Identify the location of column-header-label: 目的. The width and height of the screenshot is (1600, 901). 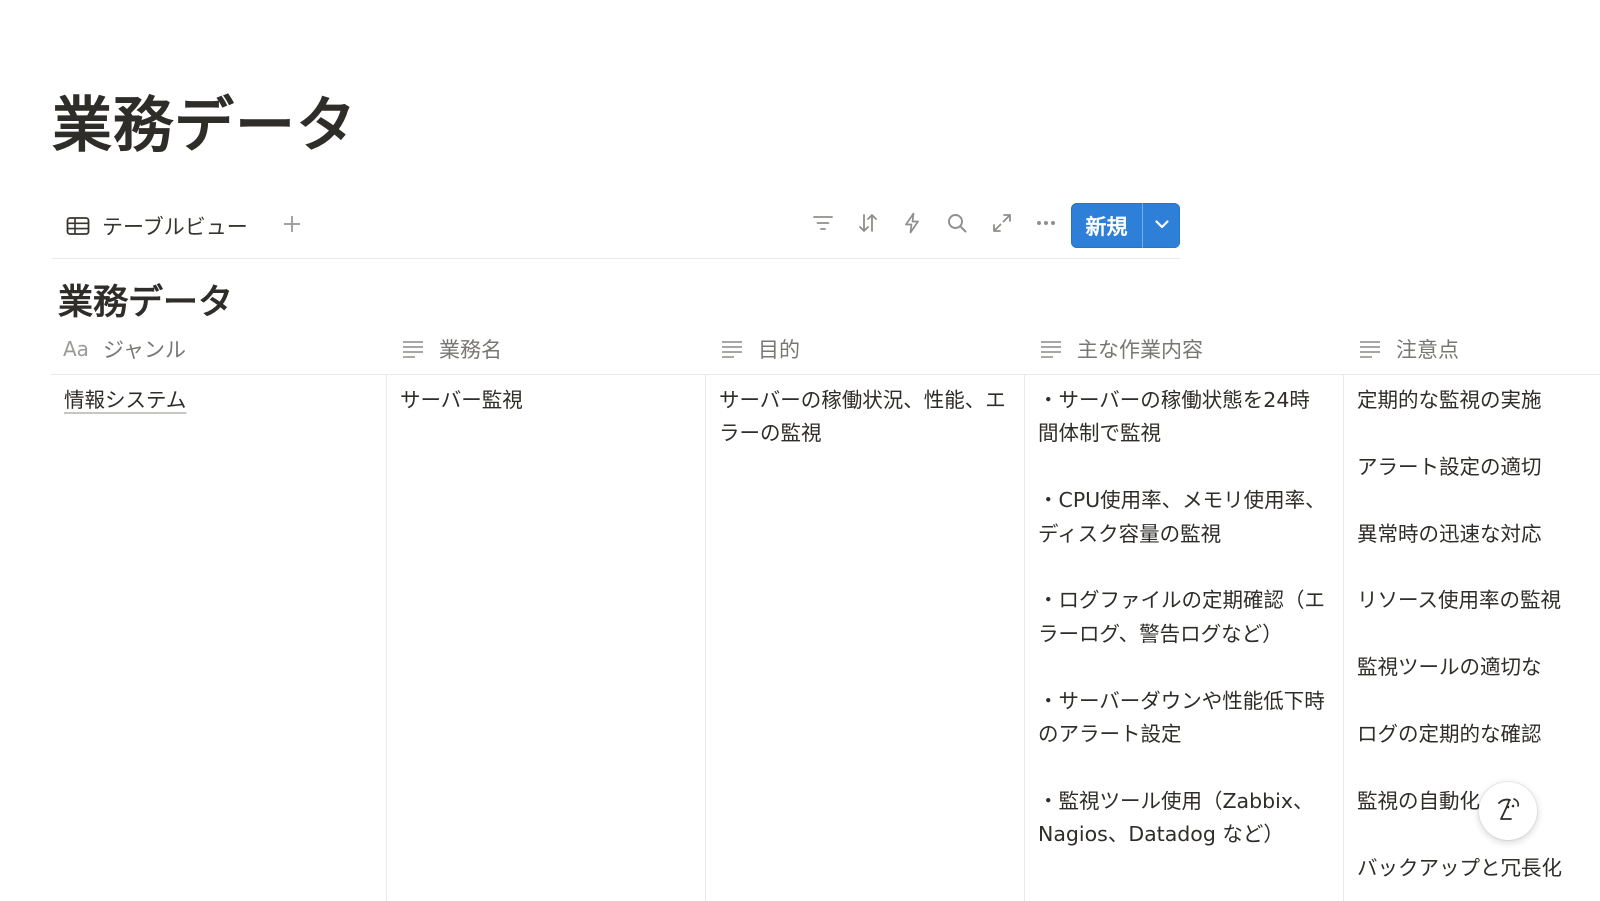
(779, 350).